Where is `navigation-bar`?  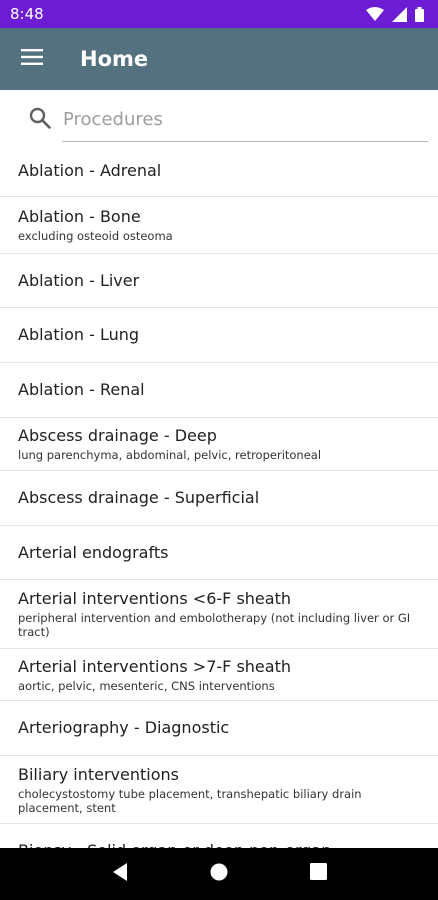
navigation-bar is located at coordinates (219, 874).